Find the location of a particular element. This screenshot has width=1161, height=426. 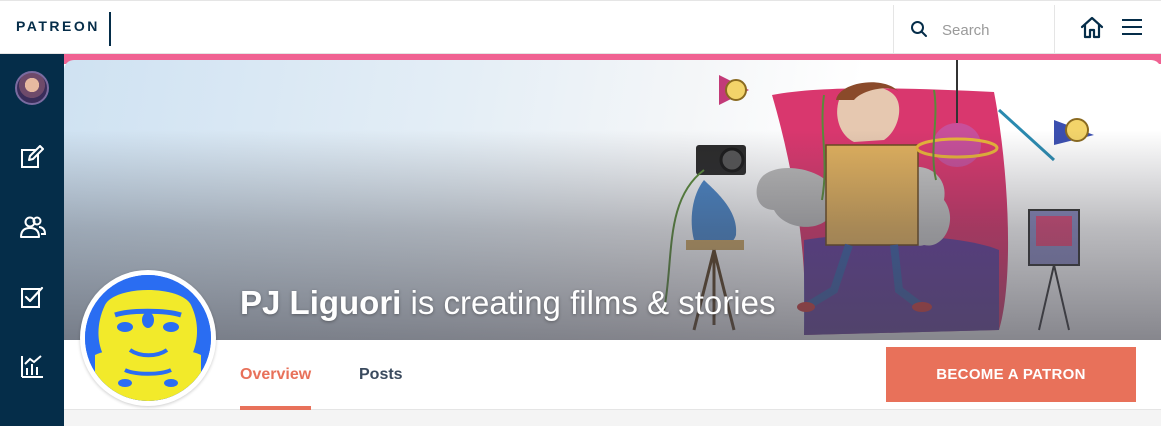

account-avatar is located at coordinates (32, 88).